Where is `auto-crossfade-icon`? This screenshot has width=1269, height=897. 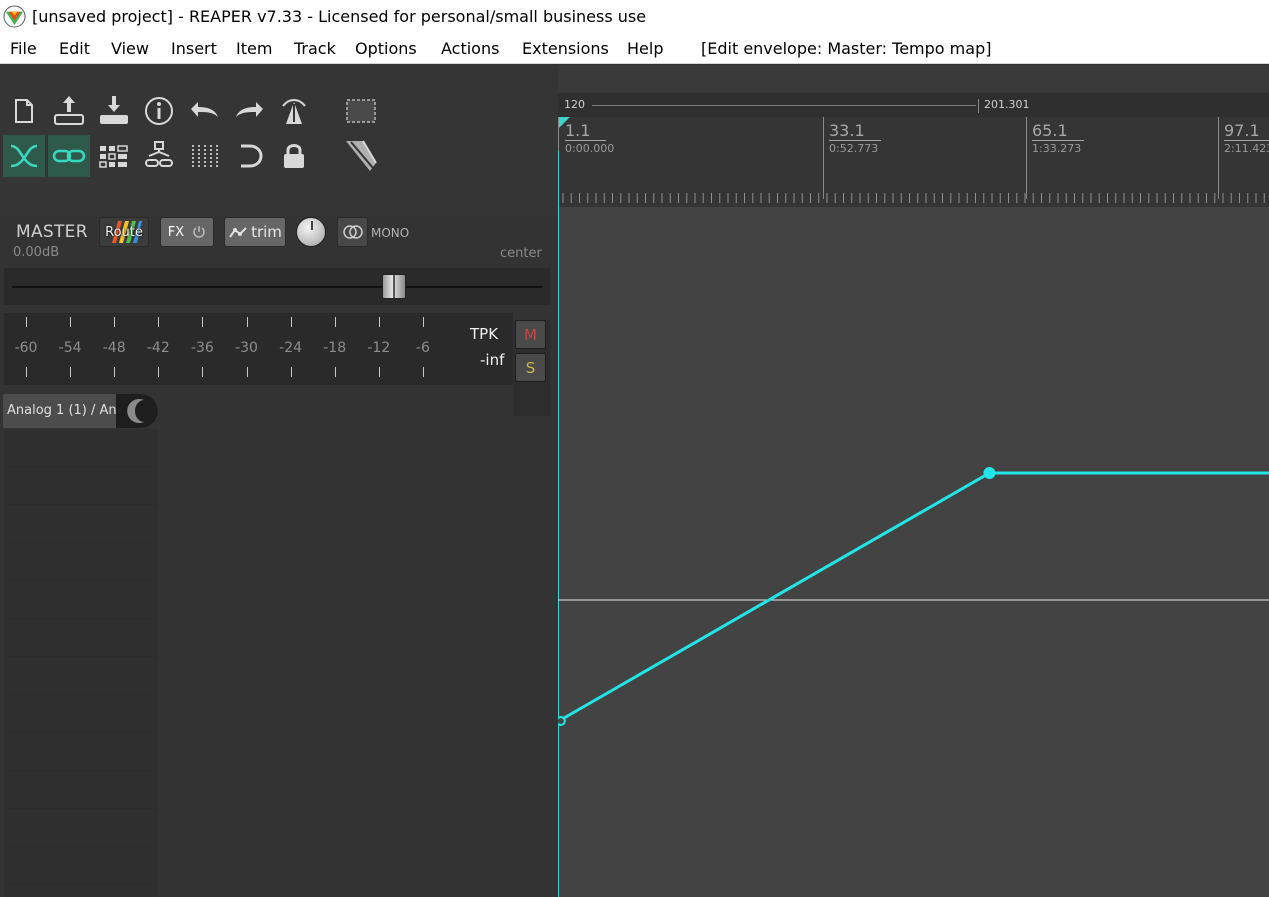 auto-crossfade-icon is located at coordinates (24, 156).